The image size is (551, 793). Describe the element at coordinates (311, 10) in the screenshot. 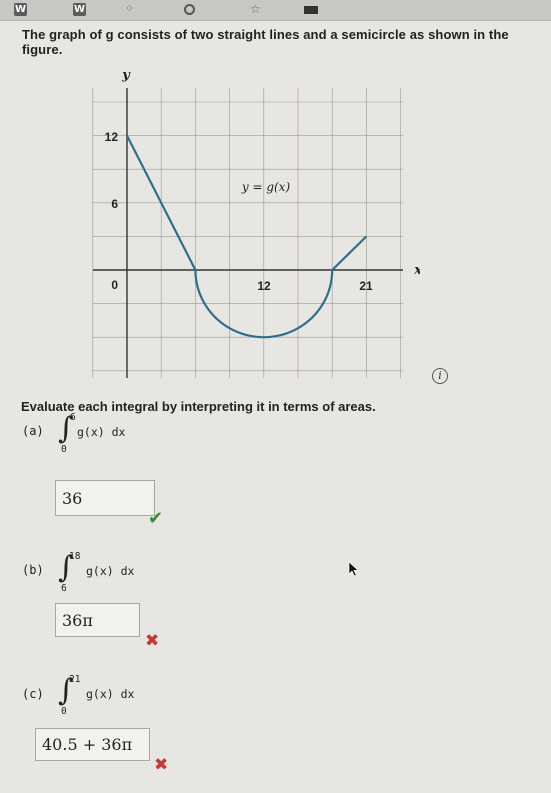

I see `block-icon` at that location.